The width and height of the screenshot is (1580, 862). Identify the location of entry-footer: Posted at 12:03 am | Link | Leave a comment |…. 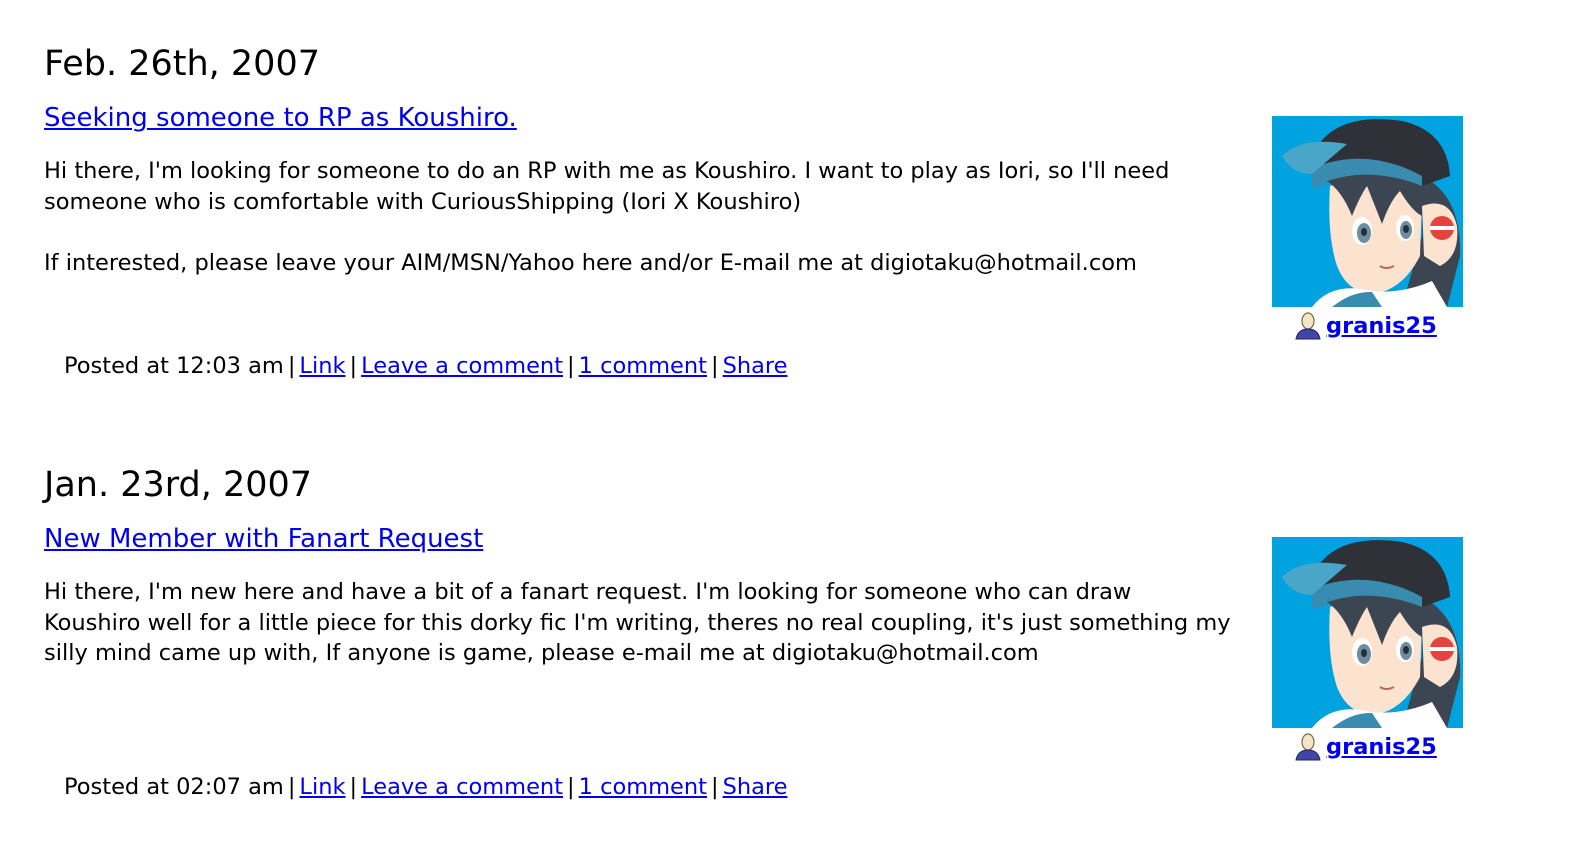
(426, 366).